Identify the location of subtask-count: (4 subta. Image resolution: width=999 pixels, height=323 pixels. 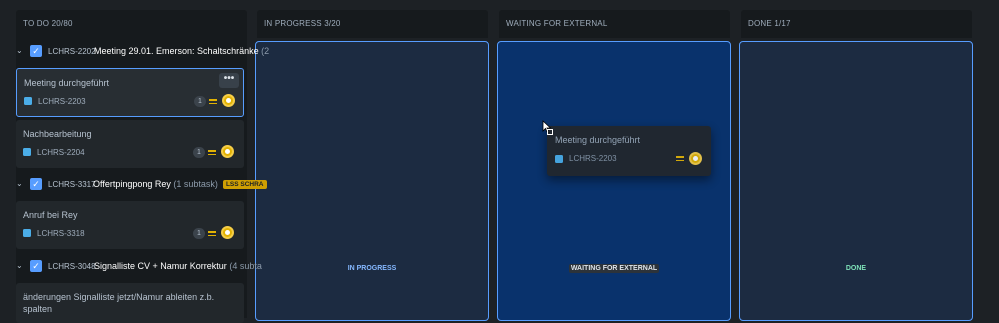
(245, 266).